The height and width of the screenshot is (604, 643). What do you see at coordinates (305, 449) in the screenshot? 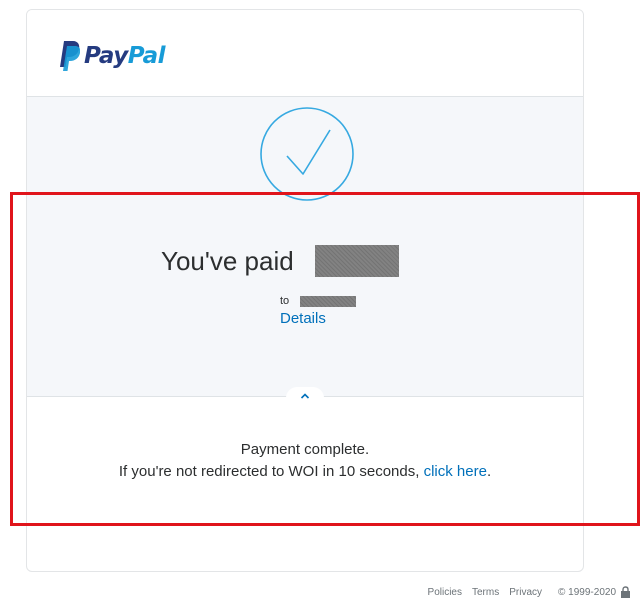
I see `payment-complete-message: Payment complete.` at bounding box center [305, 449].